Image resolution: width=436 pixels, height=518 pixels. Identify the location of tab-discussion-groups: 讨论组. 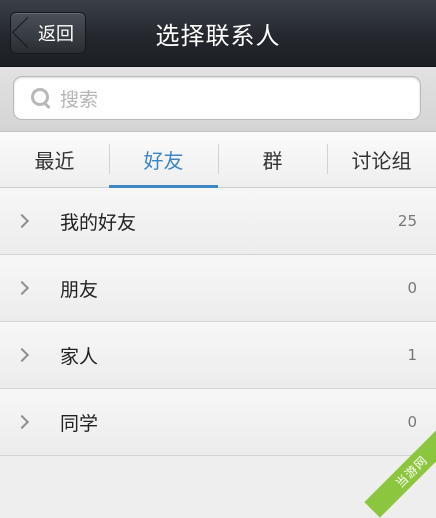
(381, 159).